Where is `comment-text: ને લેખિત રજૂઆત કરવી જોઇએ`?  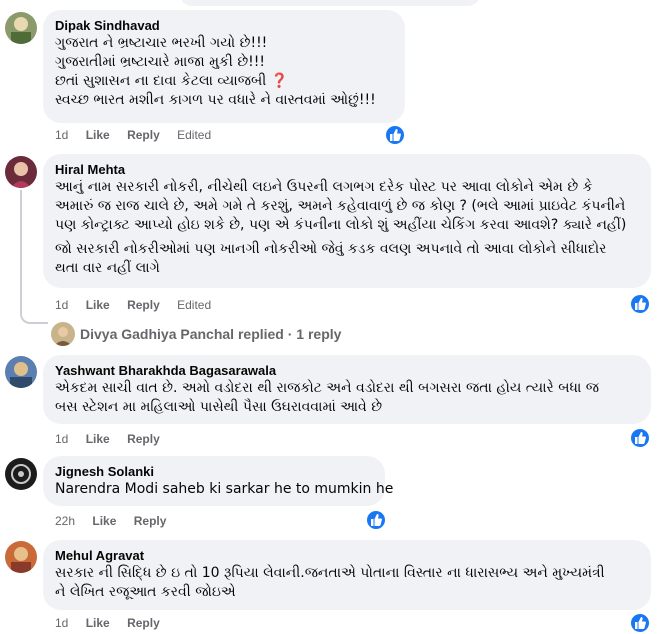 comment-text: ને લેખિત રજૂઆત કરવી જોઇએ is located at coordinates (145, 592).